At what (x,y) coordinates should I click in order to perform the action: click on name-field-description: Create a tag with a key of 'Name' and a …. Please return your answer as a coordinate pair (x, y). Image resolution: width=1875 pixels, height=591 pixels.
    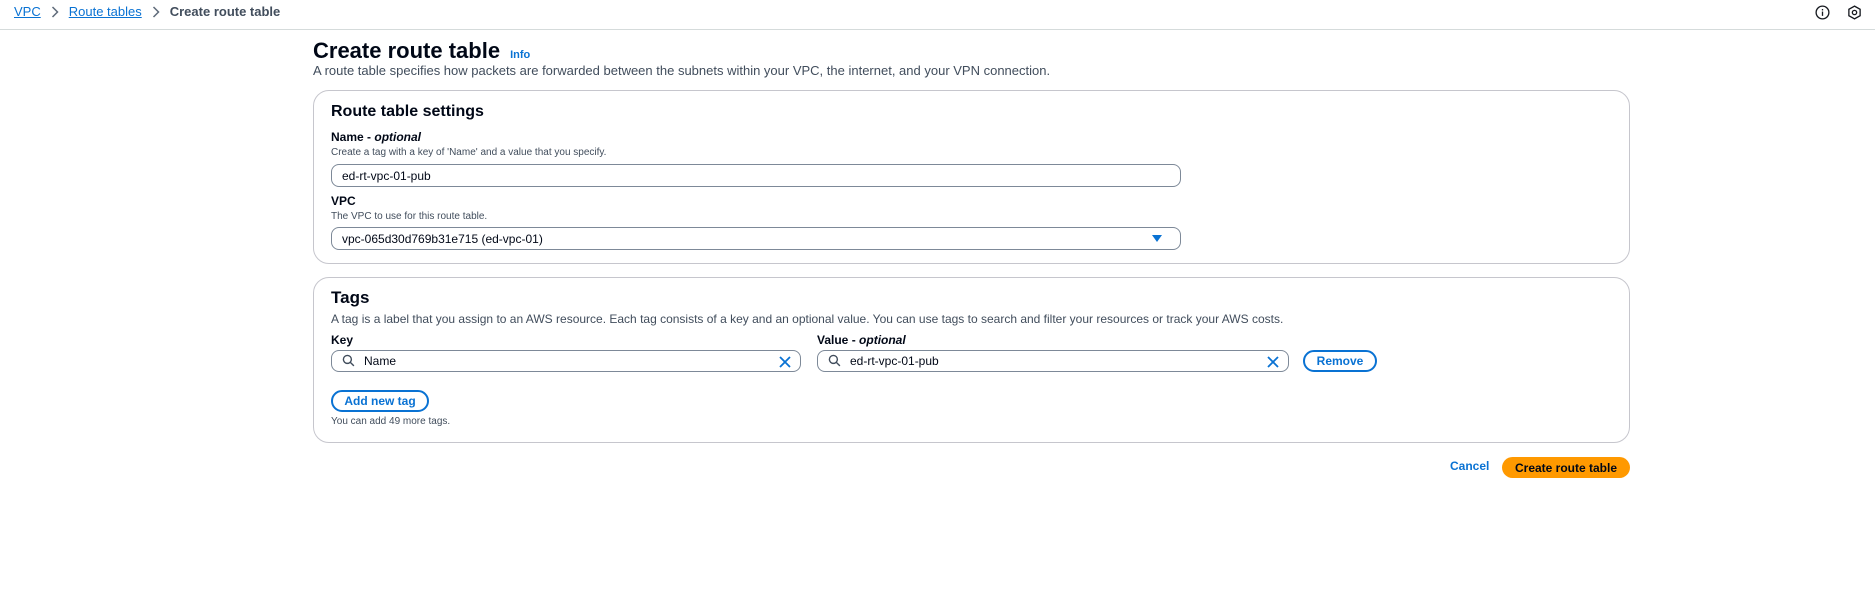
    Looking at the image, I should click on (469, 152).